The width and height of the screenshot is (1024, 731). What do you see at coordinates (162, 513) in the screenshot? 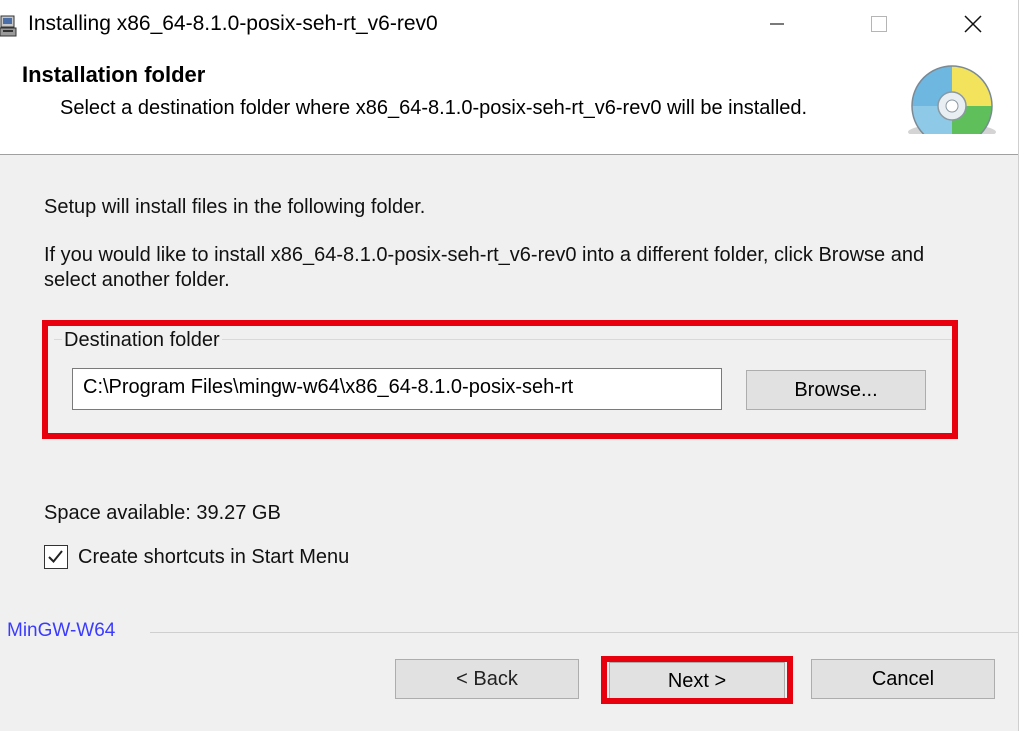
I see `space-available-text: Space available: 39.27 GB` at bounding box center [162, 513].